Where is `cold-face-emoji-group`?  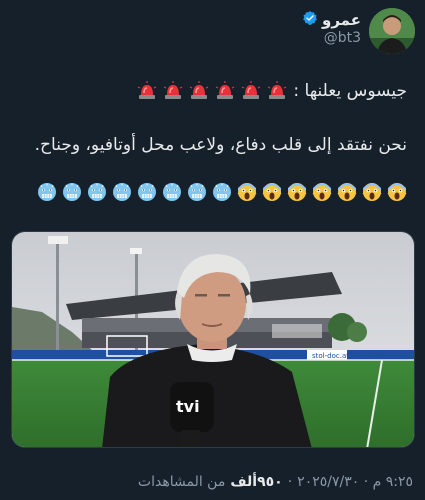
cold-face-emoji-group is located at coordinates (134, 192).